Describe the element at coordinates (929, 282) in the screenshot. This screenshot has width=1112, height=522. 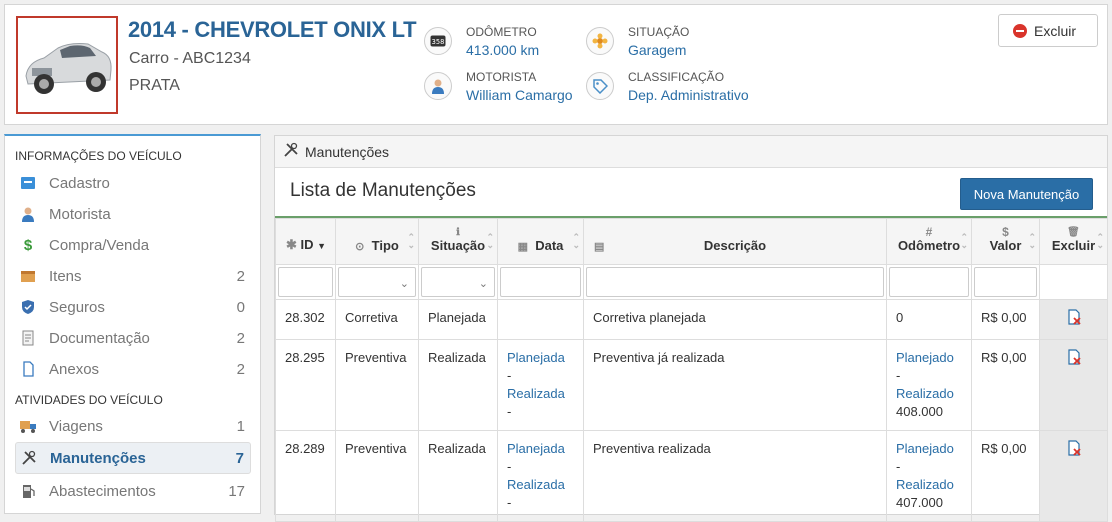
I see `filter-odometro-input` at that location.